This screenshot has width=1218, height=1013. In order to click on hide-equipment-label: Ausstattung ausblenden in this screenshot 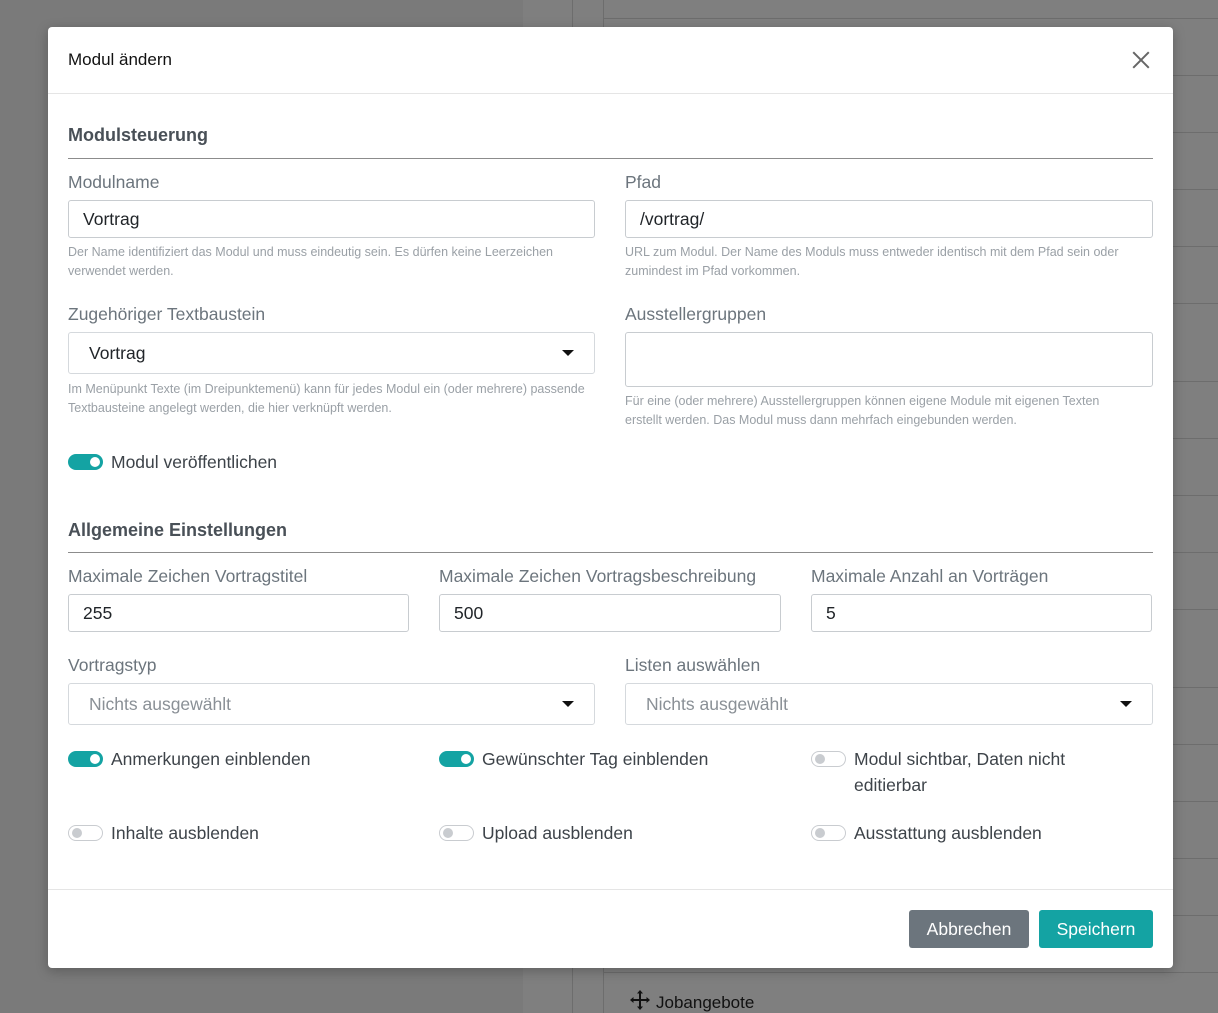, I will do `click(948, 833)`.